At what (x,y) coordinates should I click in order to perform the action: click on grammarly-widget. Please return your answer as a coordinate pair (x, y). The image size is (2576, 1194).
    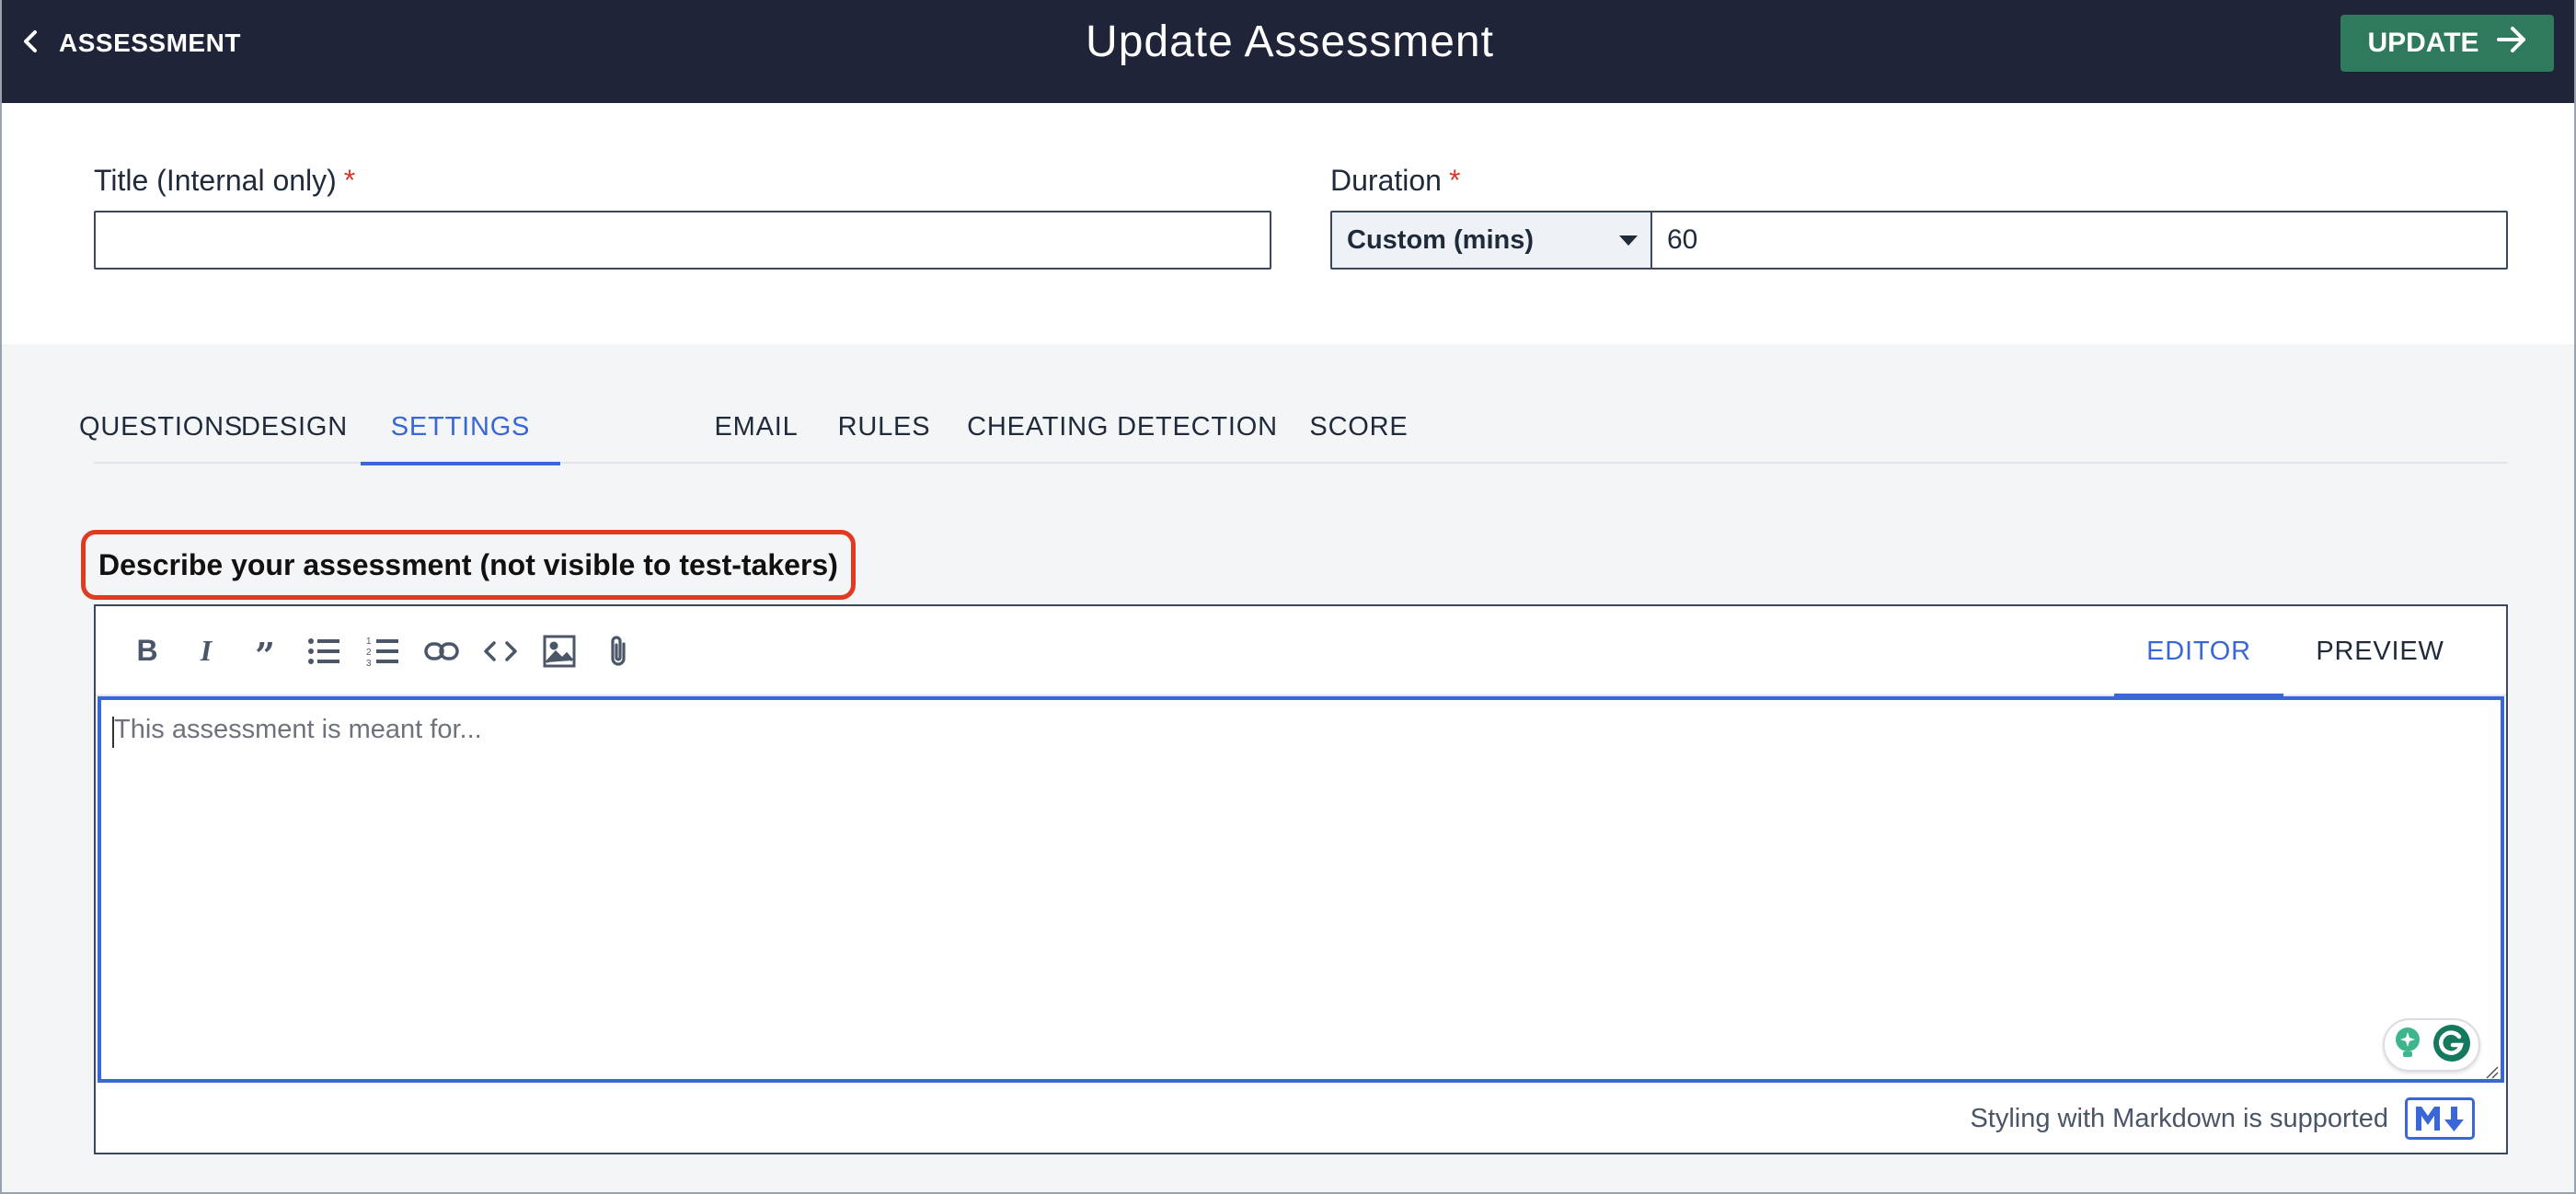
    Looking at the image, I should click on (2431, 1045).